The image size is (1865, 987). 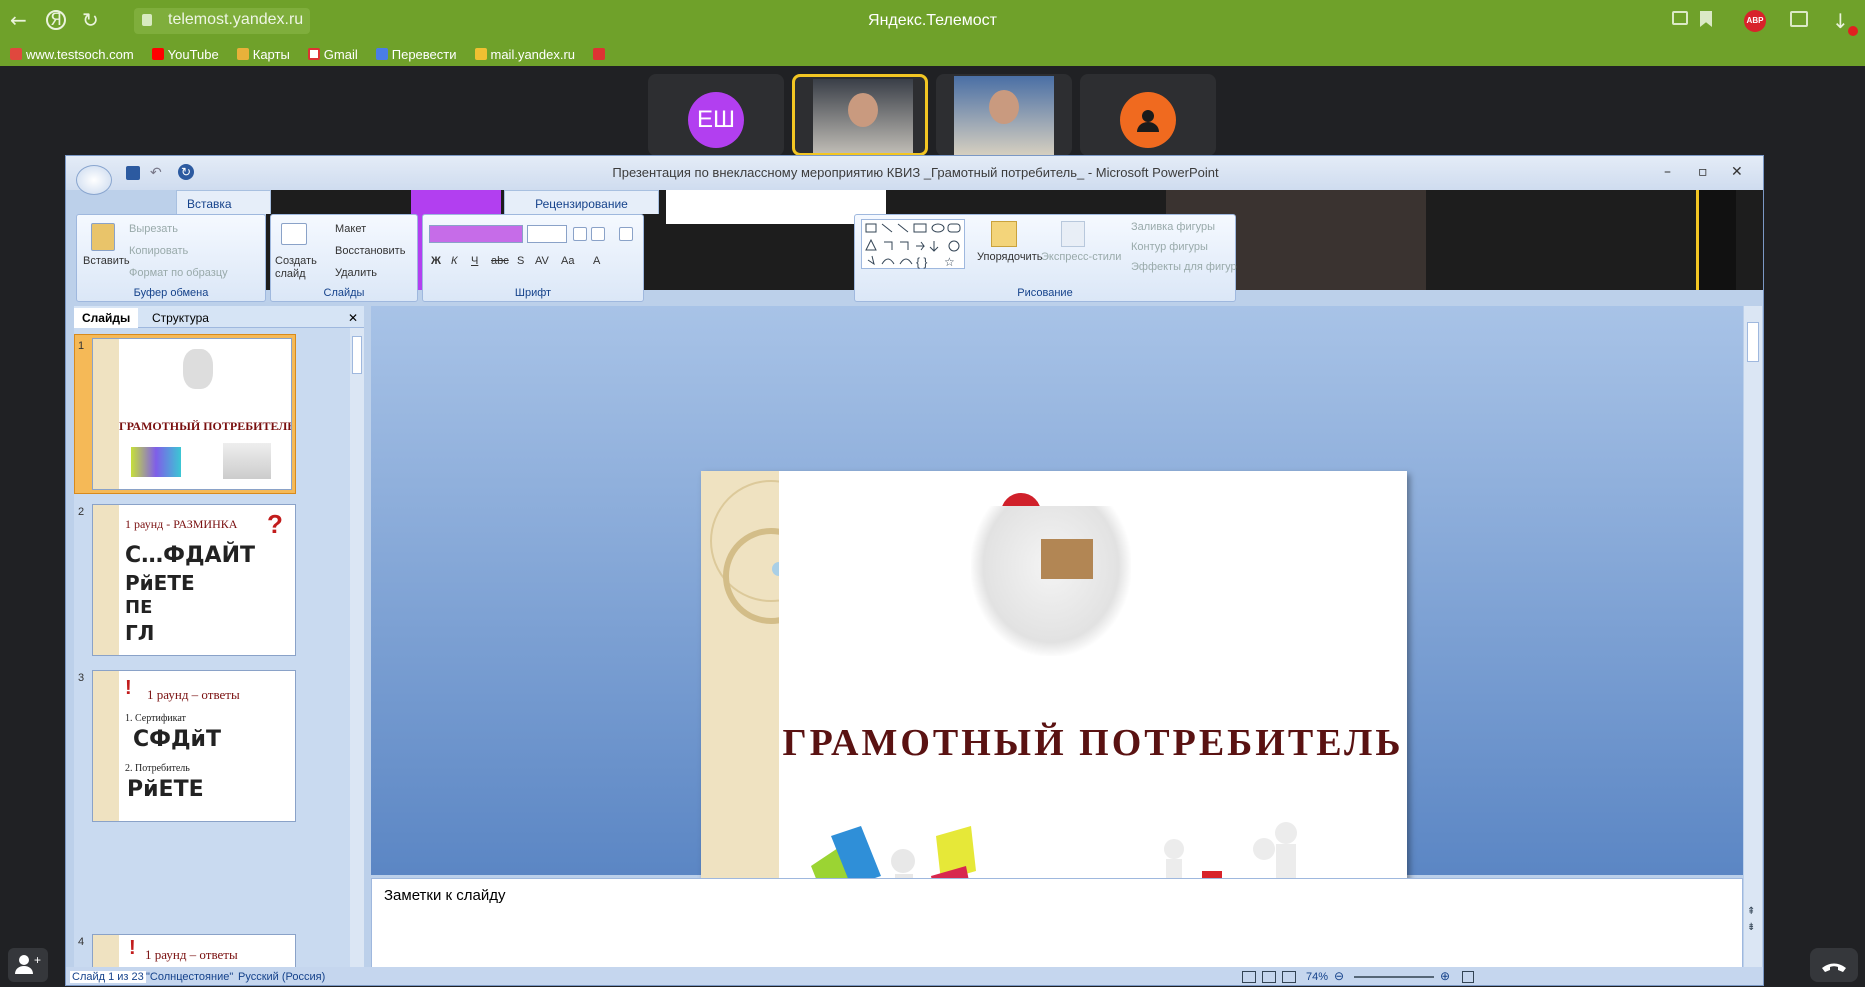 I want to click on new-slide-button: Создать слайд, so click(x=297, y=268).